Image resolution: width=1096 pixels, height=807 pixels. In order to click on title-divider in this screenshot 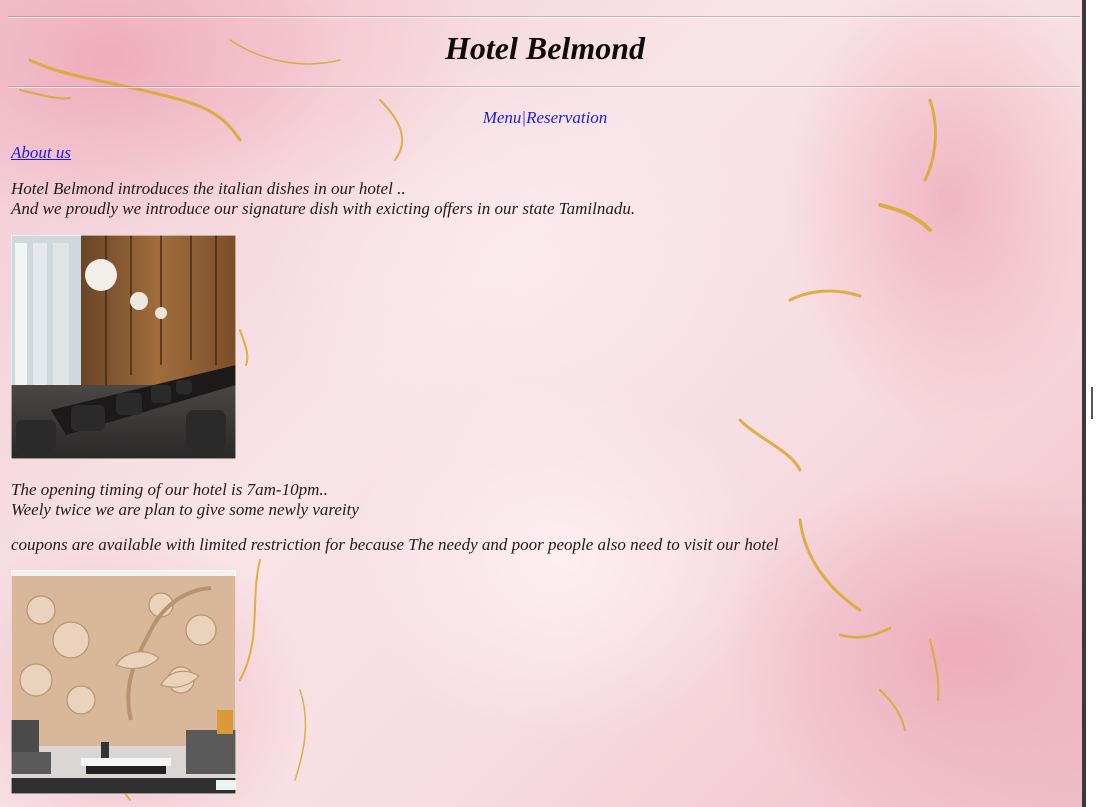, I will do `click(544, 87)`.